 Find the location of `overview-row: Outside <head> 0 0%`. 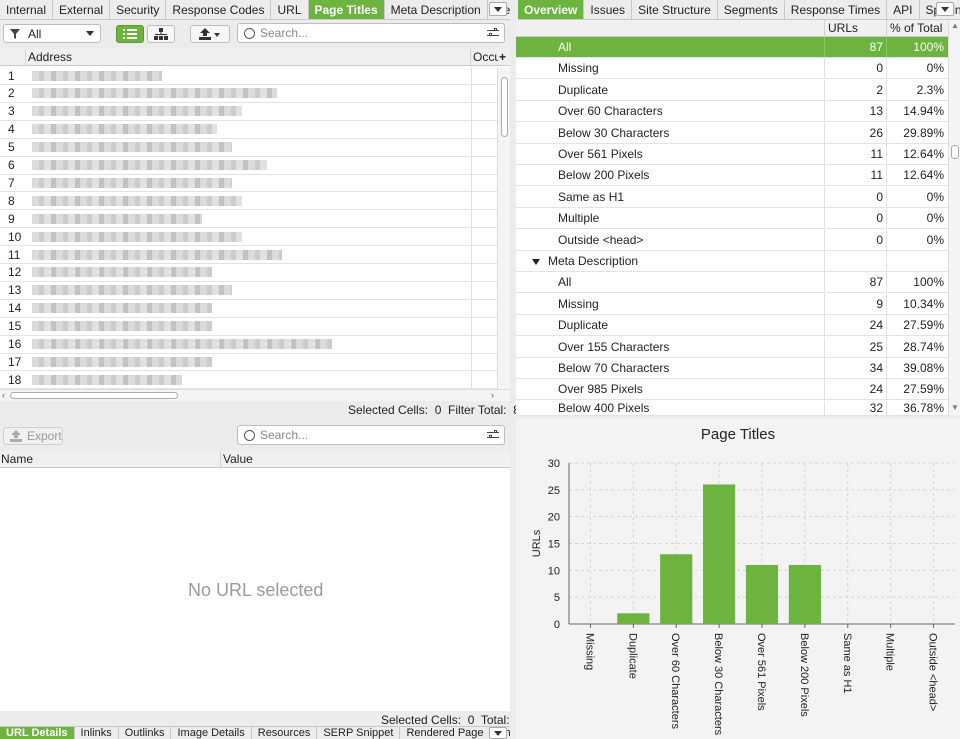

overview-row: Outside <head> 0 0% is located at coordinates (732, 240).